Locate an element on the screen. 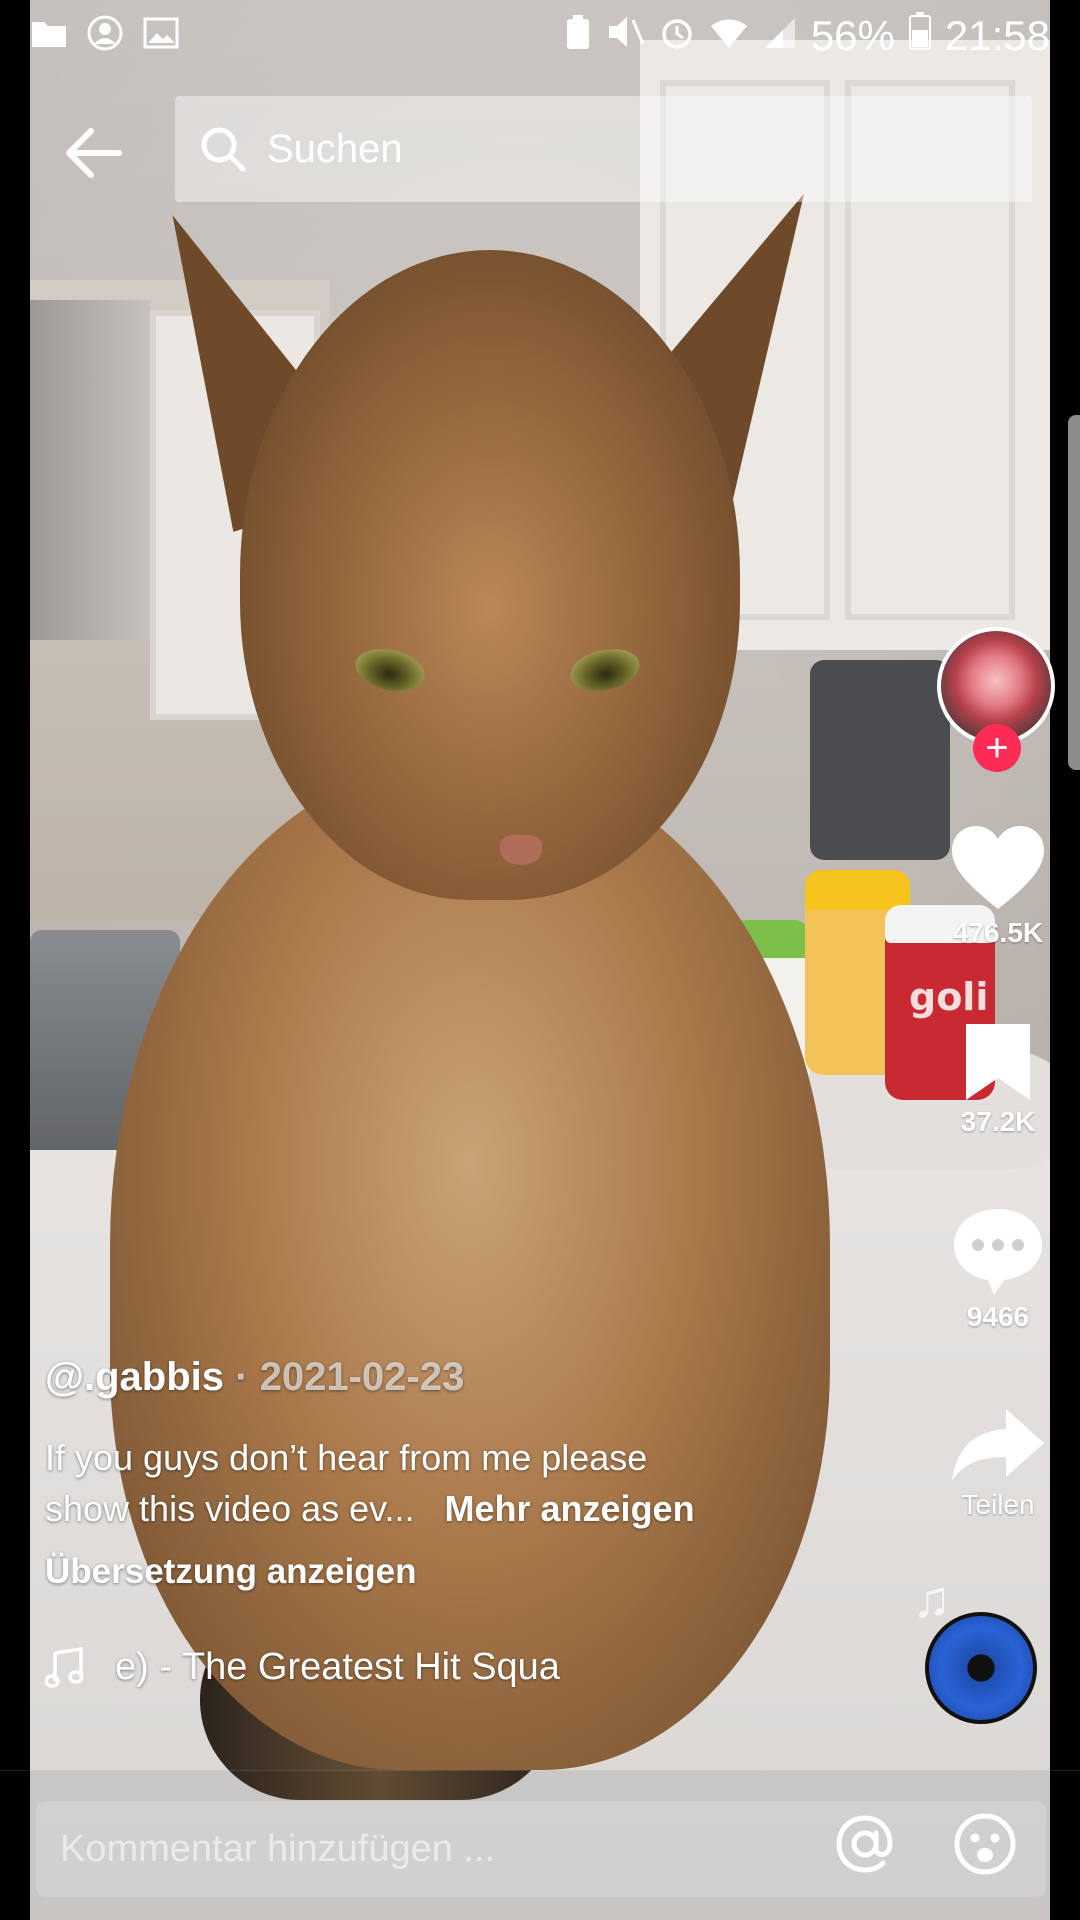 This screenshot has height=1920, width=1080. like-button: 476.5K is located at coordinates (998, 886).